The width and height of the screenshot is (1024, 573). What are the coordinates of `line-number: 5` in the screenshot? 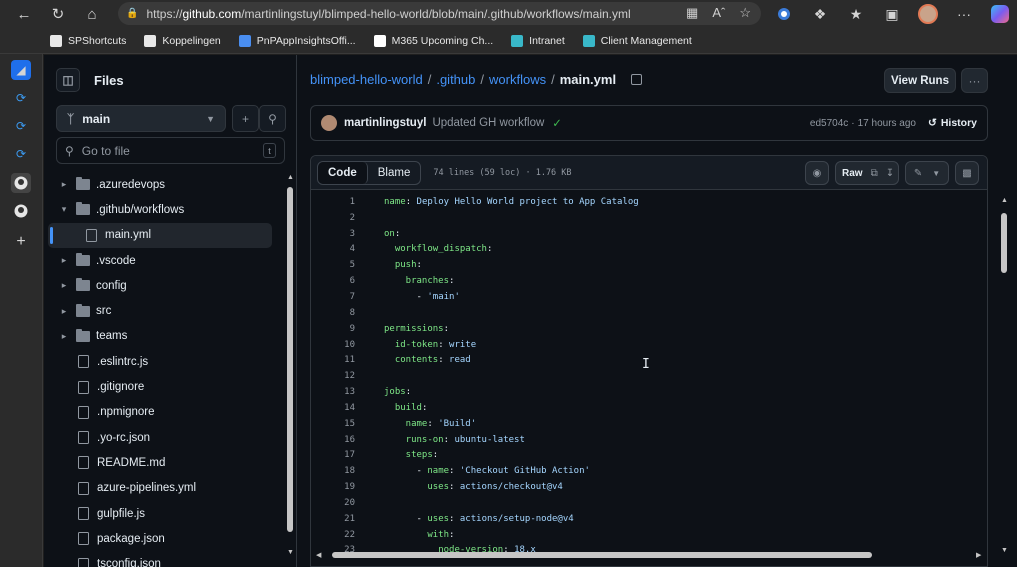 It's located at (333, 265).